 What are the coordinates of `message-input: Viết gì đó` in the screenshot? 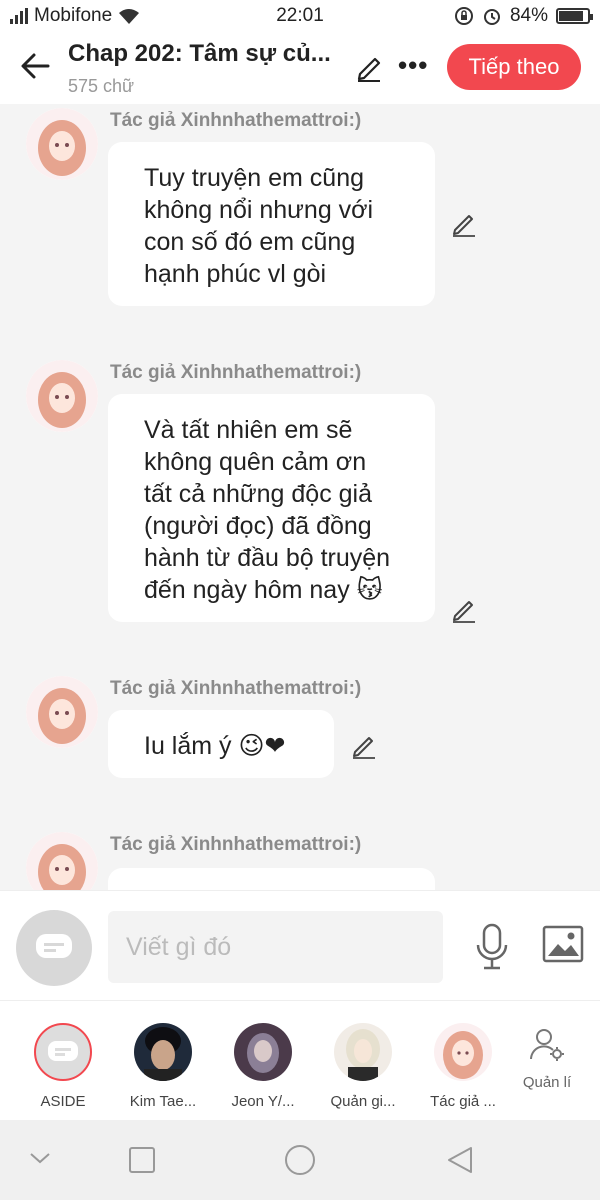 It's located at (275, 947).